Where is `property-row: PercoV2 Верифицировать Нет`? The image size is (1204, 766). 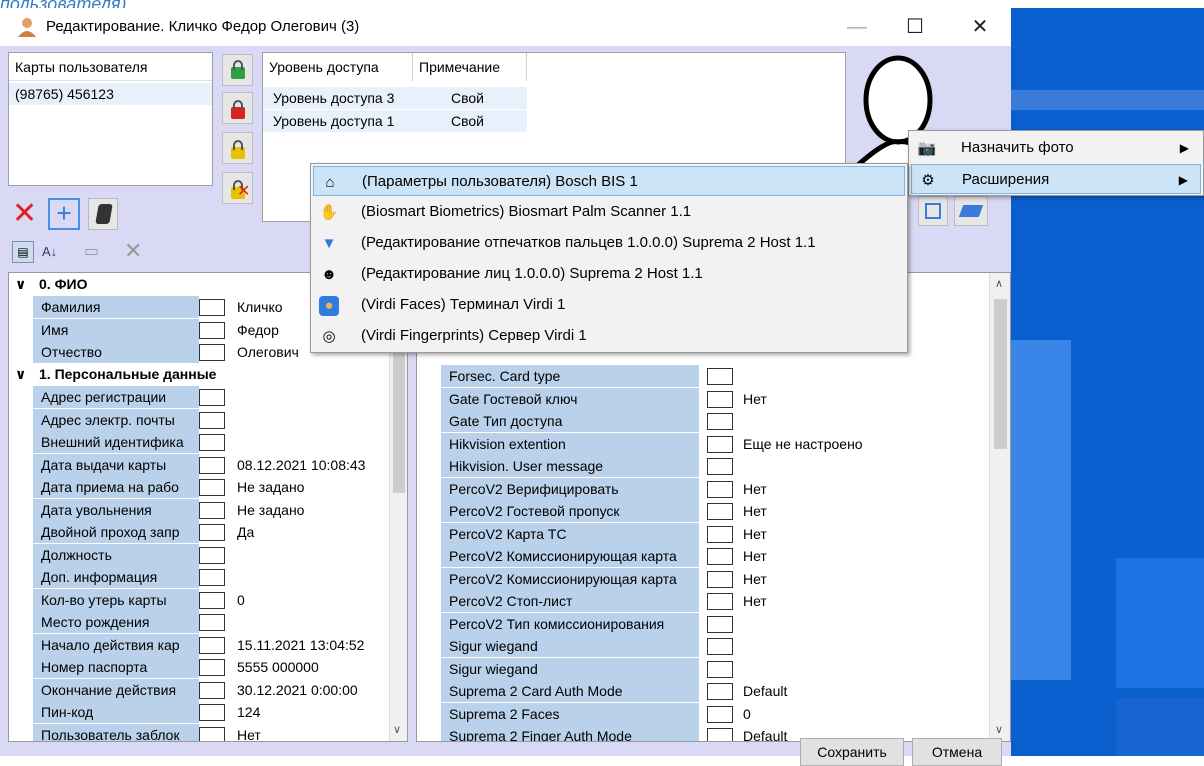
property-row: PercoV2 Верифицировать Нет is located at coordinates (703, 489).